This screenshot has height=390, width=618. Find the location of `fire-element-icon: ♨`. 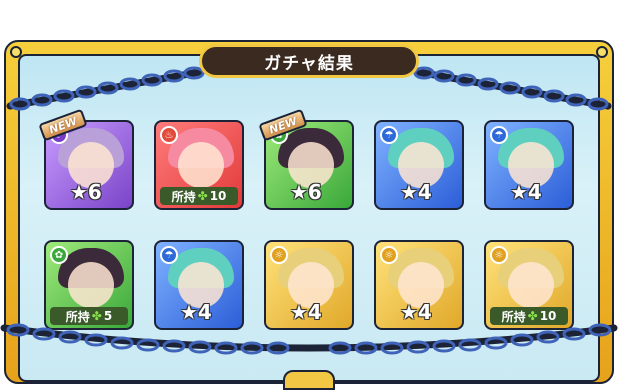

fire-element-icon: ♨ is located at coordinates (169, 135).